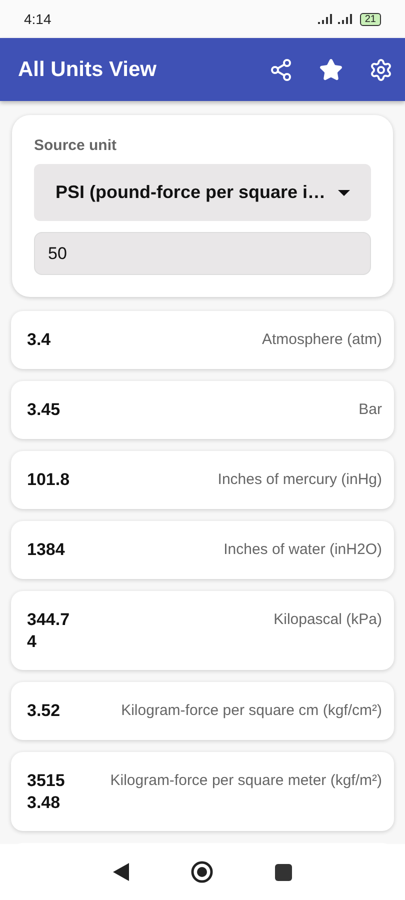 The image size is (405, 900). Describe the element at coordinates (300, 480) in the screenshot. I see `unit-name: Inches of mercury (inHg)` at that location.